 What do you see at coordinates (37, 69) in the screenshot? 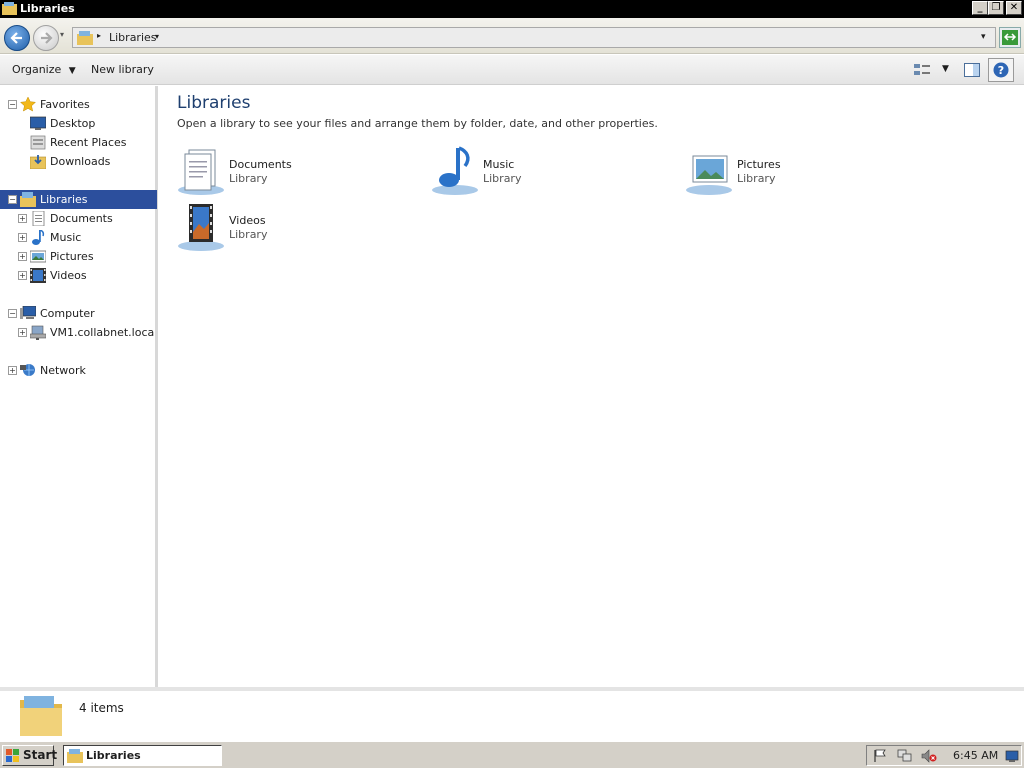
I see `organize-label: Organize` at bounding box center [37, 69].